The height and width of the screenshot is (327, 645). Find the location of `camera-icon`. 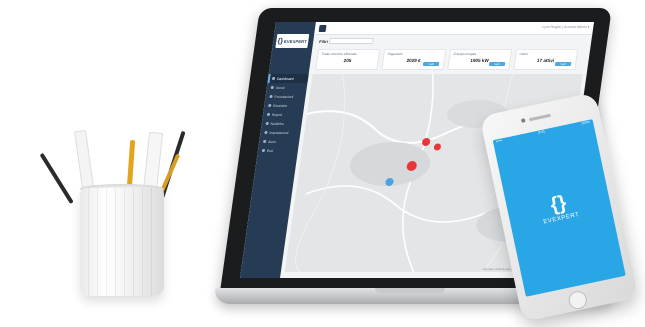

camera-icon is located at coordinates (523, 120).